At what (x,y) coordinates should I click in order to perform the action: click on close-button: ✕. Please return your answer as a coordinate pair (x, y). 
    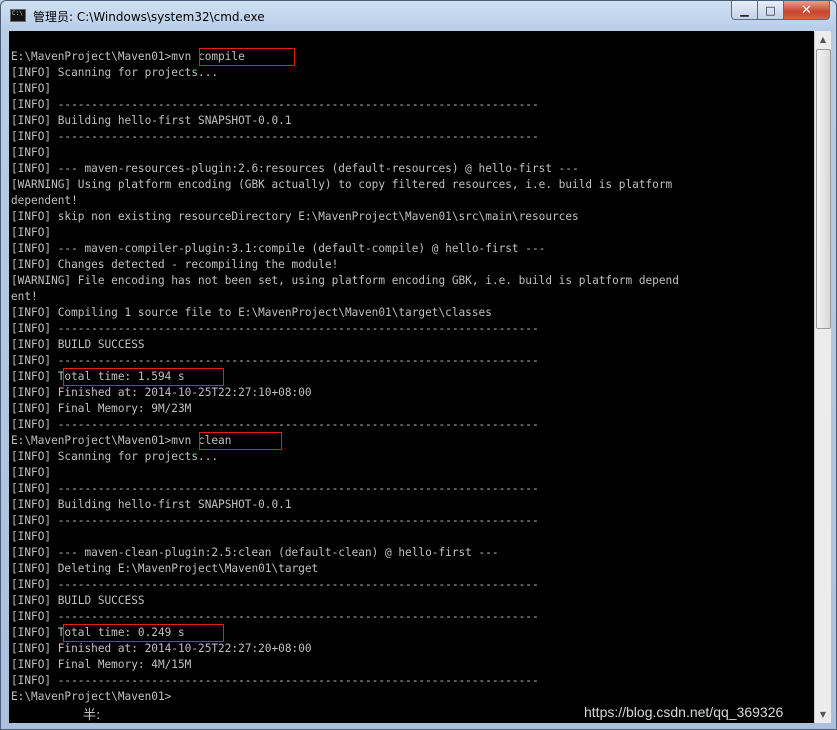
    Looking at the image, I should click on (807, 10).